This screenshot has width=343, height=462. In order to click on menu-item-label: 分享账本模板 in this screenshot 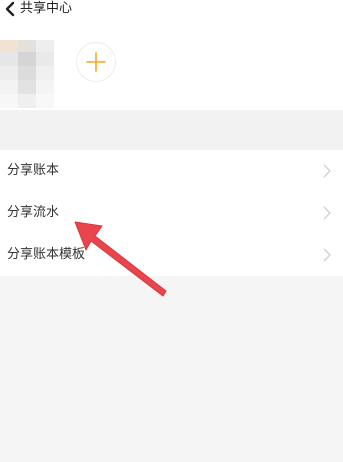, I will do `click(46, 254)`.